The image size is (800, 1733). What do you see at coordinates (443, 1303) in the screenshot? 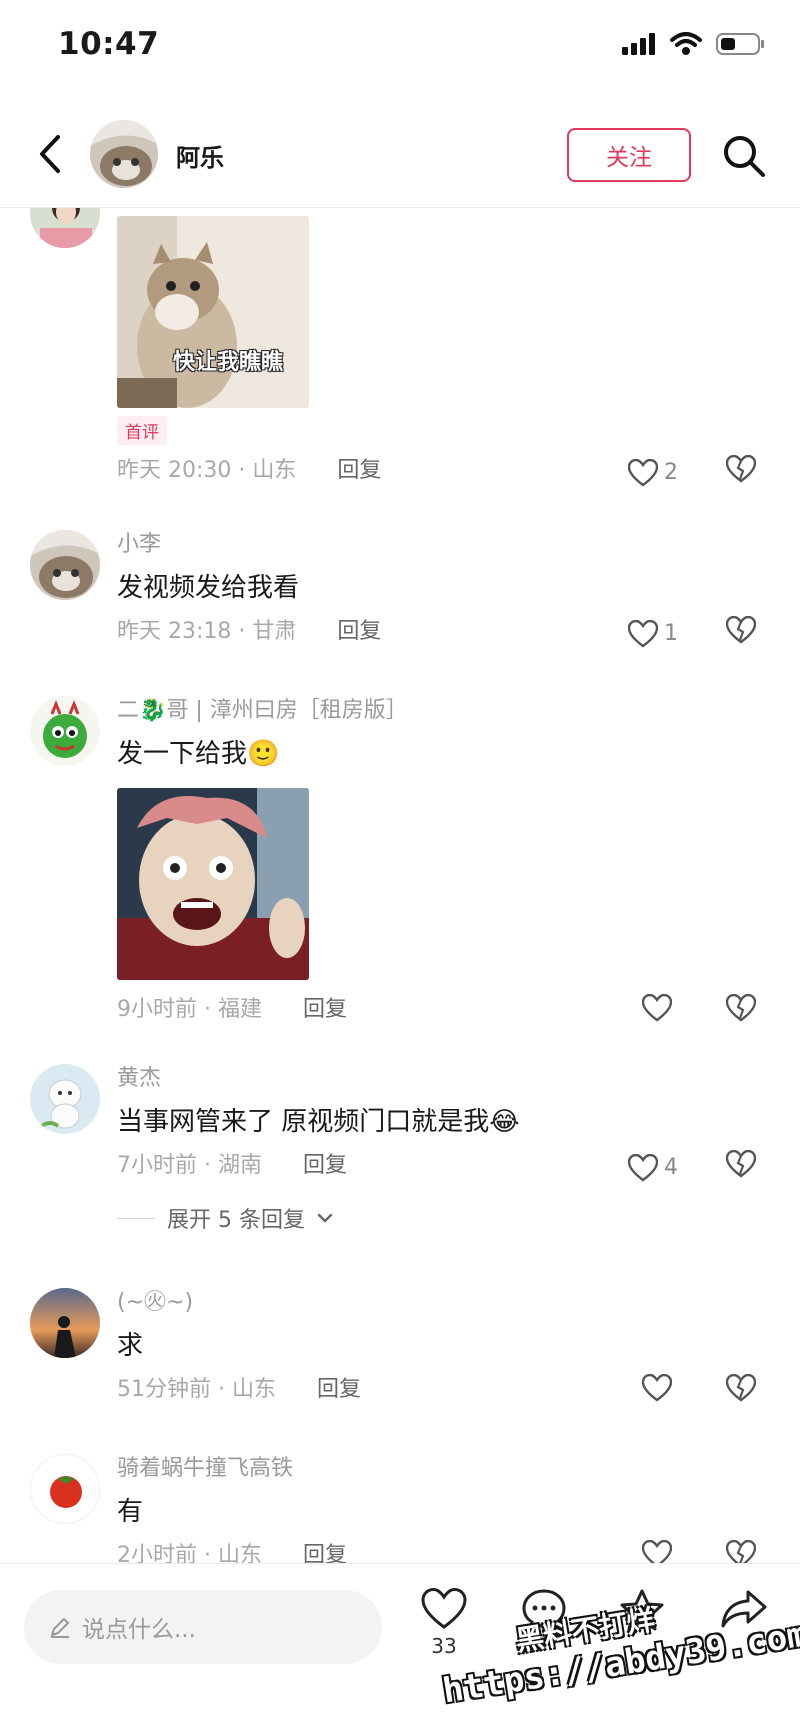
I see `comment-username: (~㊋~)` at bounding box center [443, 1303].